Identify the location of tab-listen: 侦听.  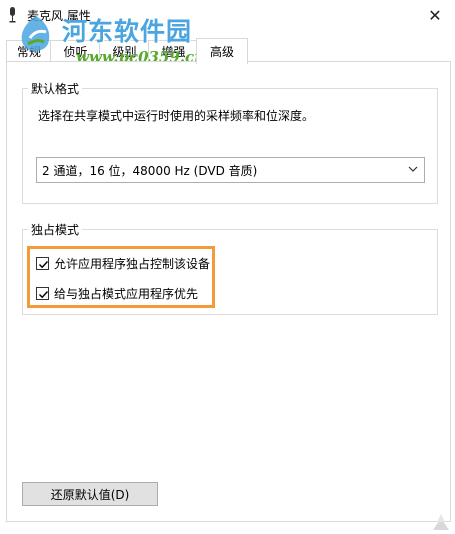
(75, 51).